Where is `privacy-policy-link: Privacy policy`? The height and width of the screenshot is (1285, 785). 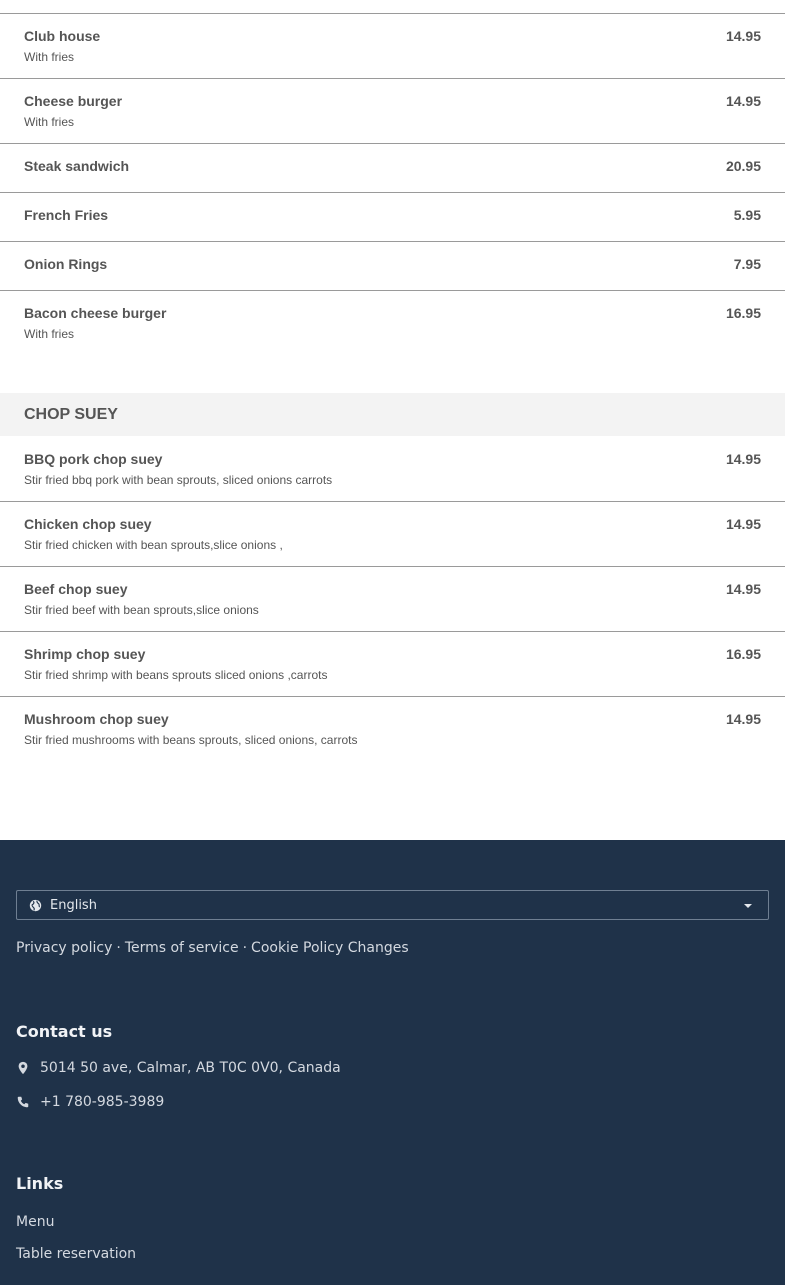 privacy-policy-link: Privacy policy is located at coordinates (64, 948).